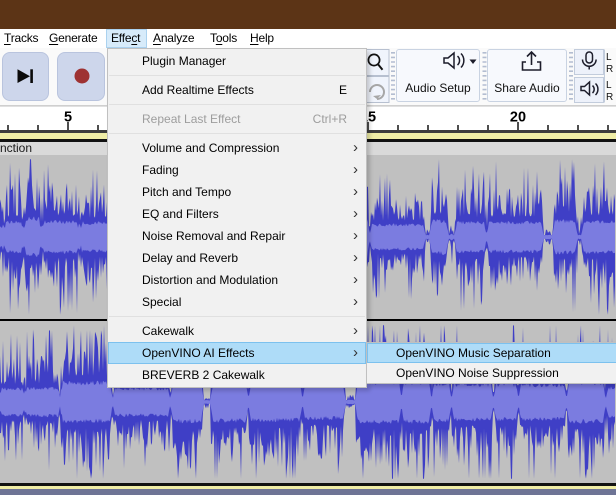 This screenshot has width=616, height=495. What do you see at coordinates (68, 118) in the screenshot?
I see `svg-text: 5` at bounding box center [68, 118].